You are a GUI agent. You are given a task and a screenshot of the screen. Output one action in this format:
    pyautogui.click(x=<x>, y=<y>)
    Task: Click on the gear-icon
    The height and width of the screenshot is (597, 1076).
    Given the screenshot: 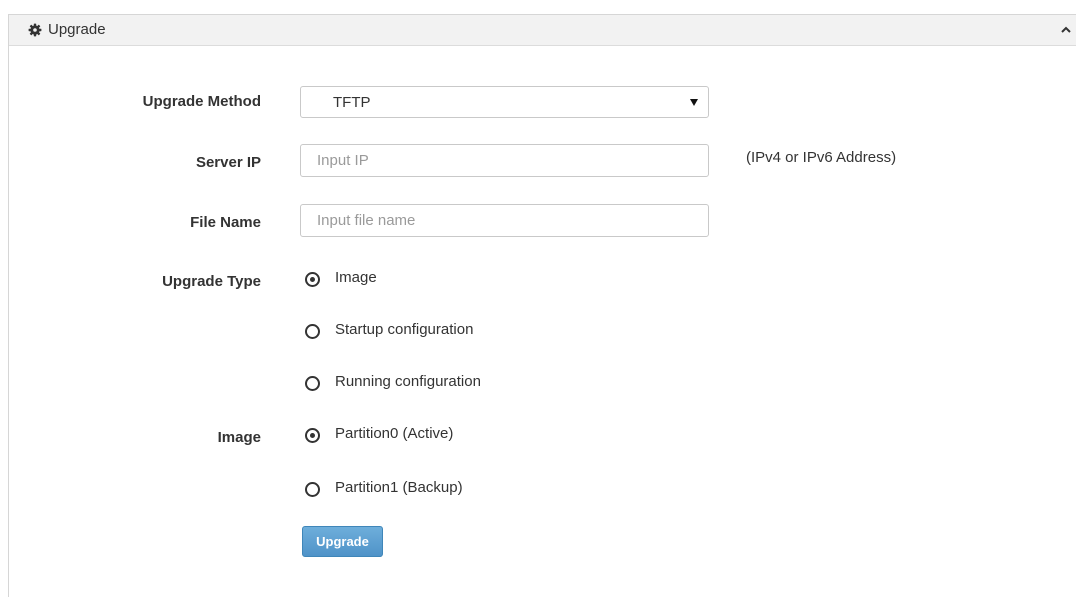 What is the action you would take?
    pyautogui.click(x=35, y=30)
    